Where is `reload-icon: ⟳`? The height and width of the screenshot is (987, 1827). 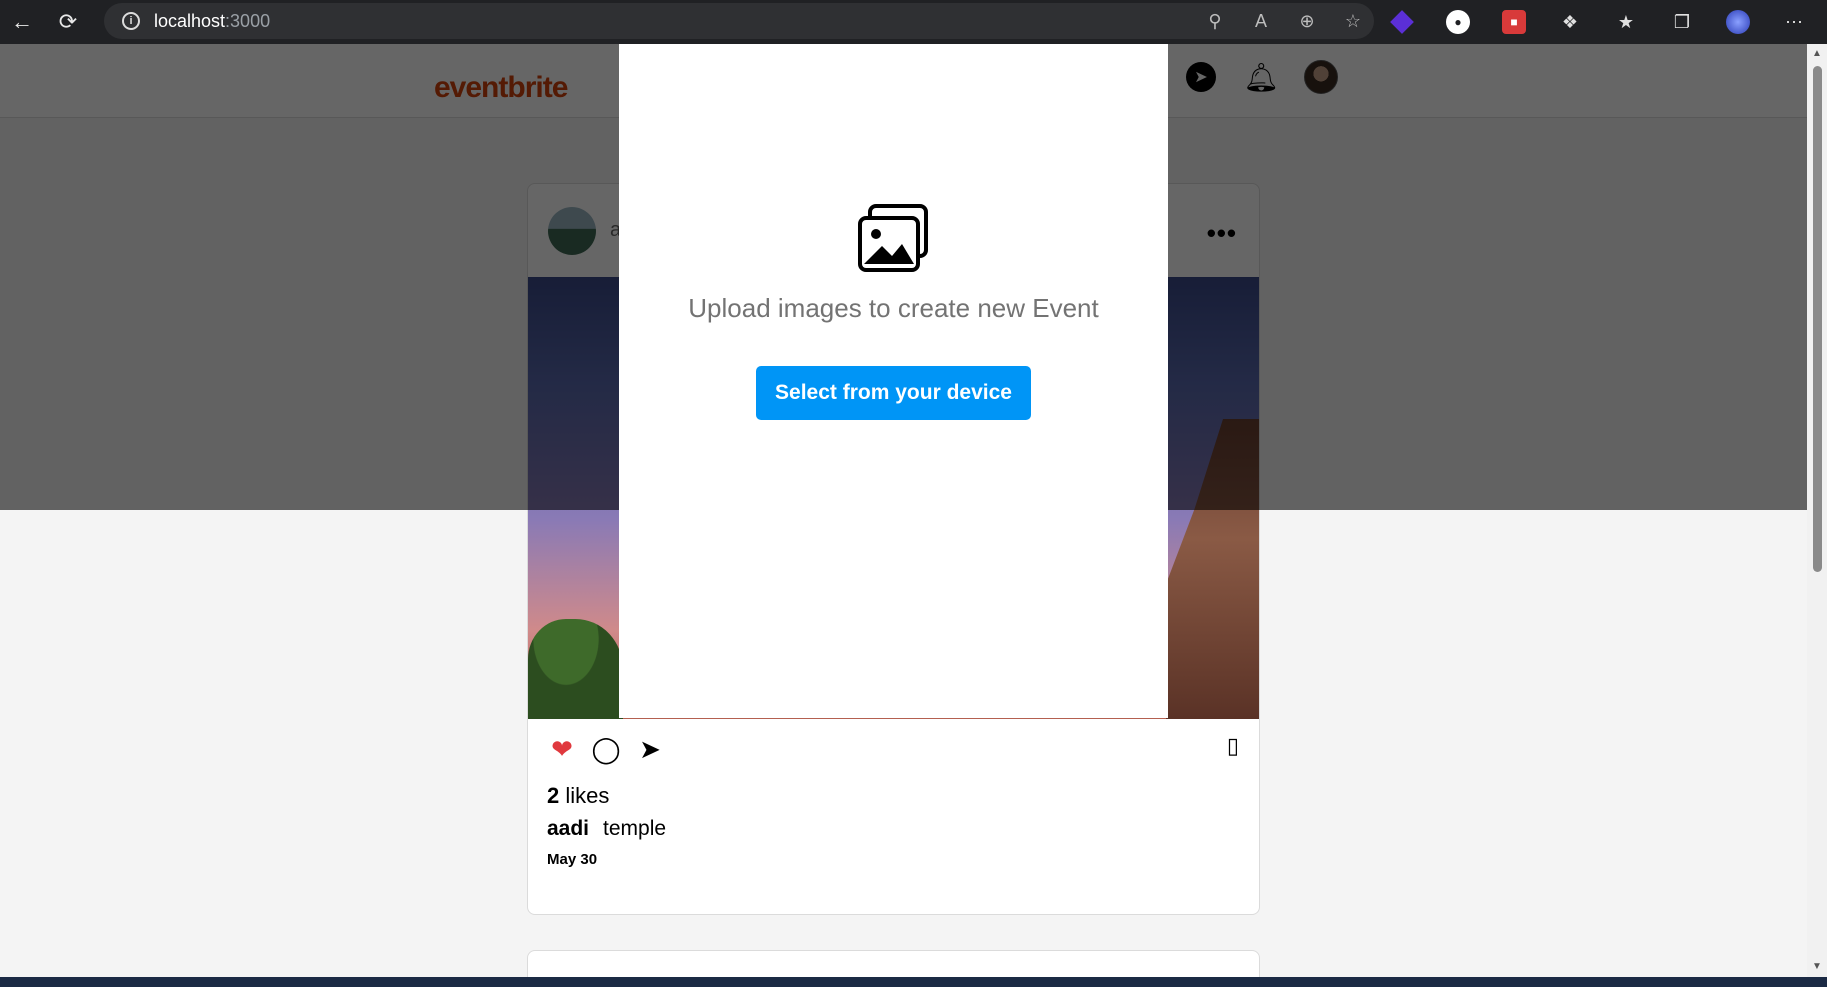 reload-icon: ⟳ is located at coordinates (68, 22).